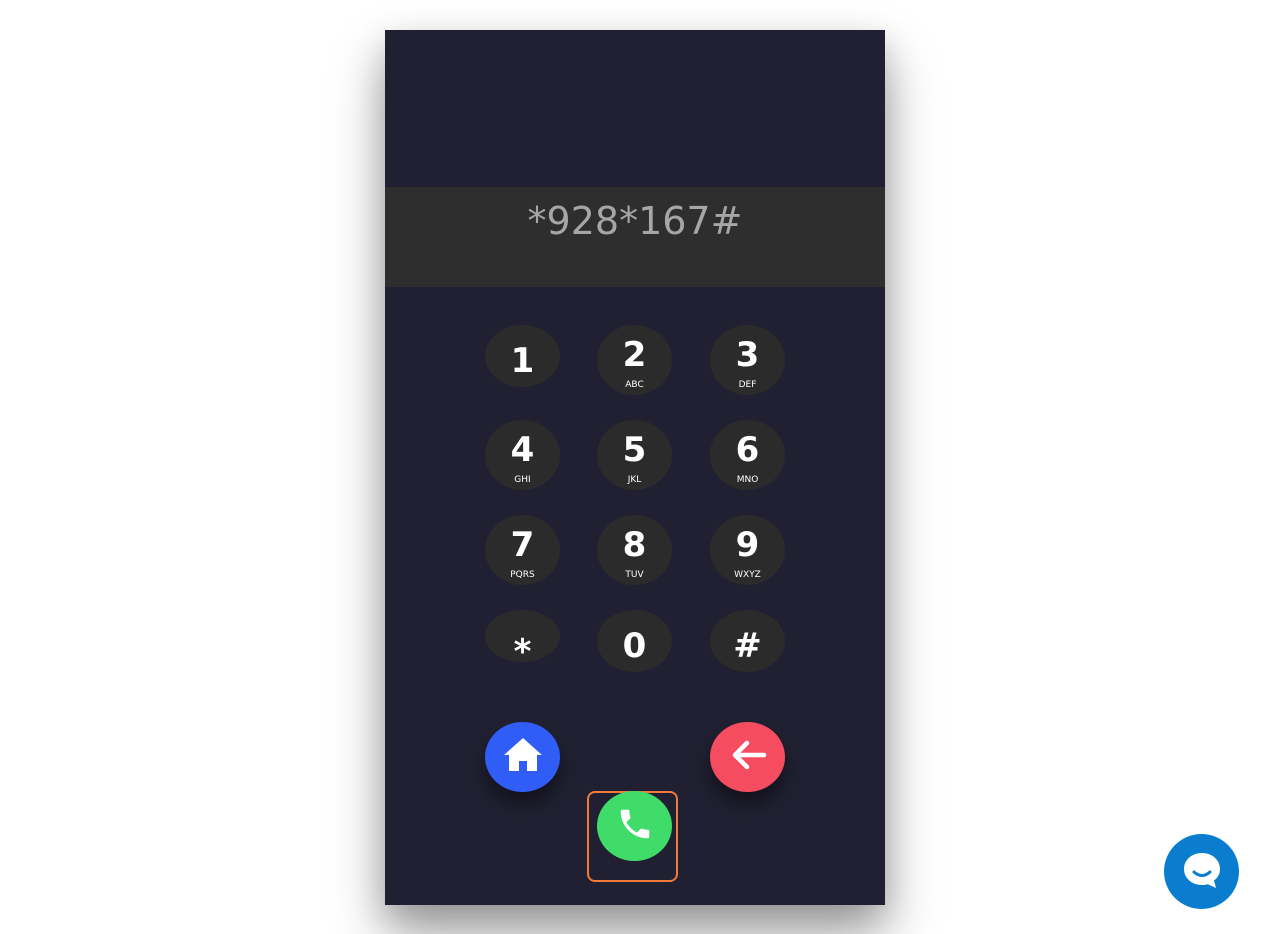  Describe the element at coordinates (747, 480) in the screenshot. I see `key-letters: MNO` at that location.